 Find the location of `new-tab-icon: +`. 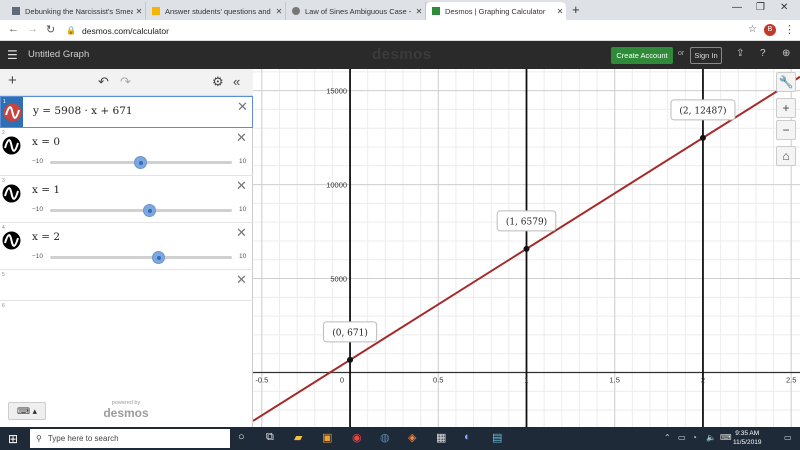

new-tab-icon: + is located at coordinates (576, 9).